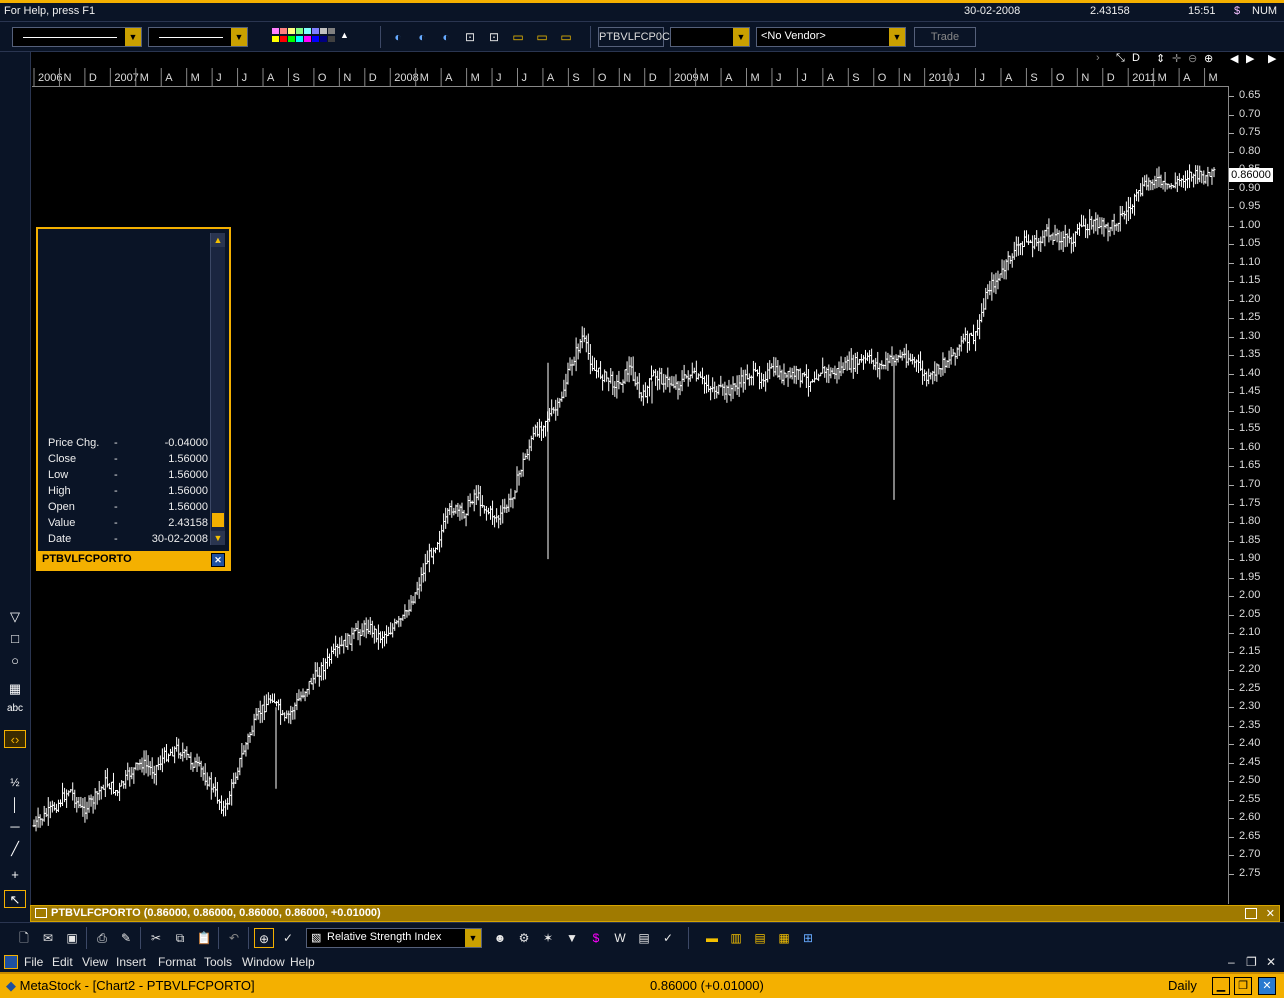 This screenshot has height=998, width=1284. Describe the element at coordinates (548, 938) in the screenshot. I see `system-tester-icon: ✶` at that location.